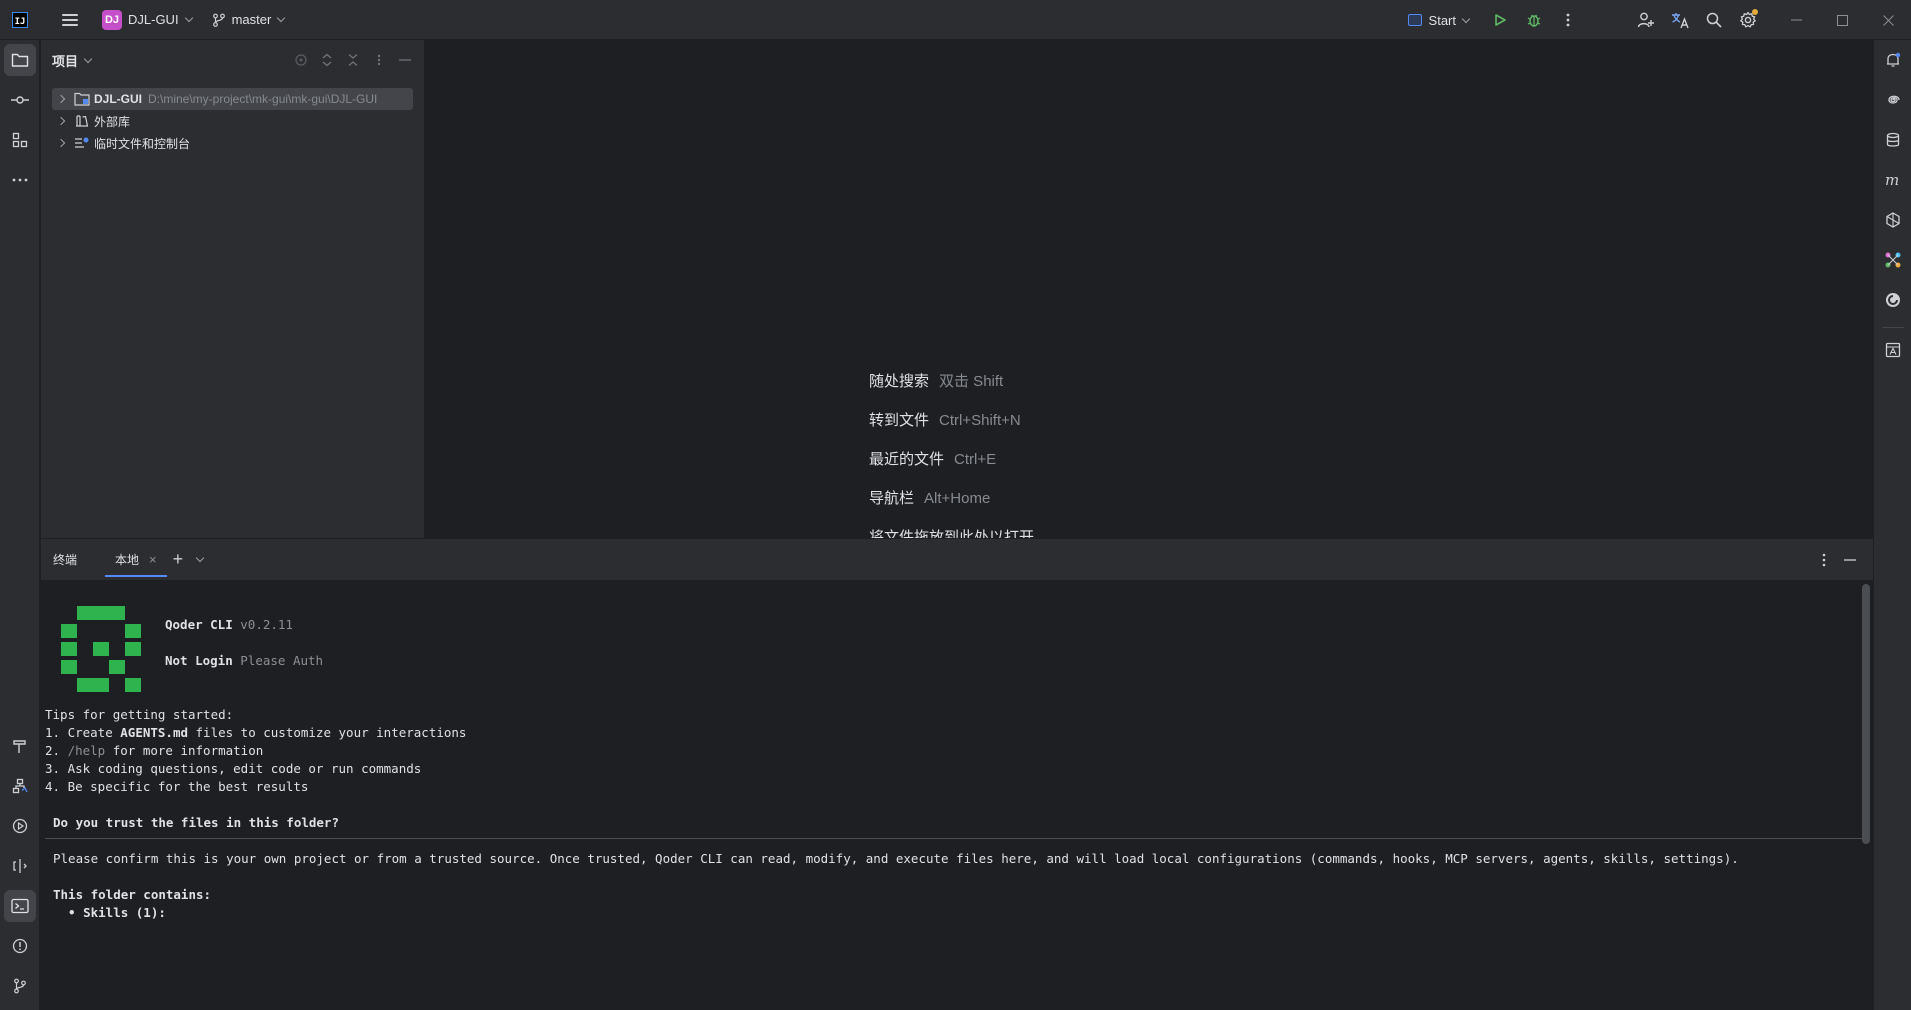 This screenshot has width=1911, height=1010. I want to click on svg-text: m, so click(1892, 180).